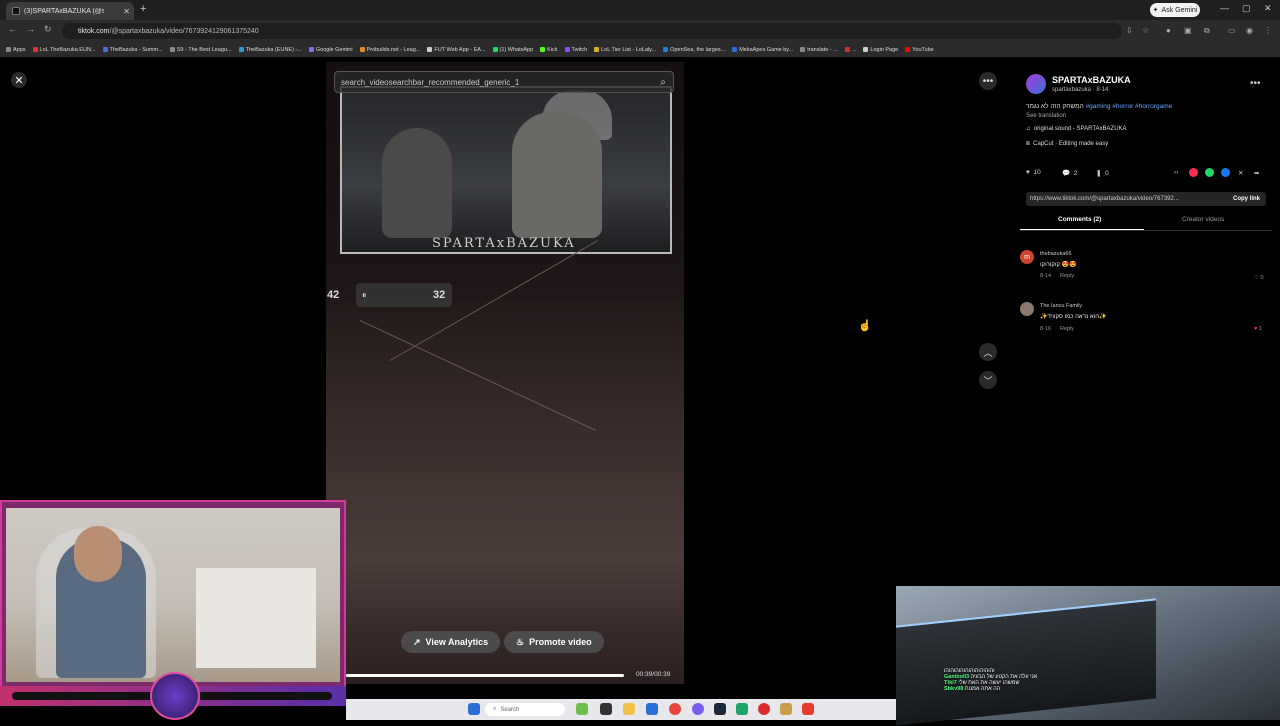  Describe the element at coordinates (919, 50) in the screenshot. I see `bookmark-item: YouTube` at that location.